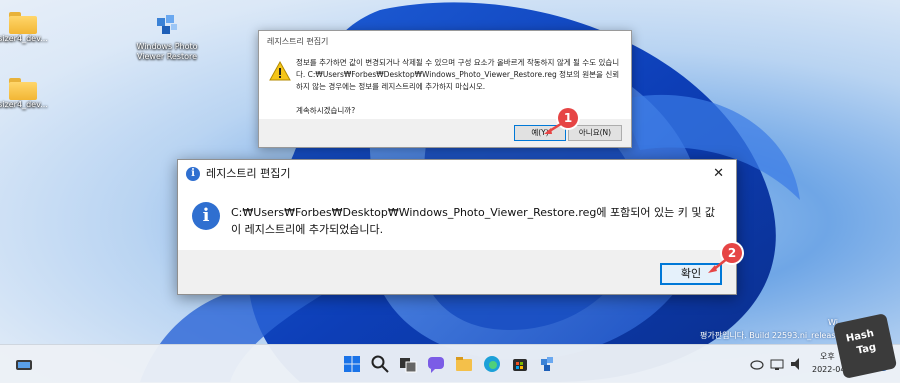 The height and width of the screenshot is (383, 900). What do you see at coordinates (464, 364) in the screenshot?
I see `file-explorer-icon` at bounding box center [464, 364].